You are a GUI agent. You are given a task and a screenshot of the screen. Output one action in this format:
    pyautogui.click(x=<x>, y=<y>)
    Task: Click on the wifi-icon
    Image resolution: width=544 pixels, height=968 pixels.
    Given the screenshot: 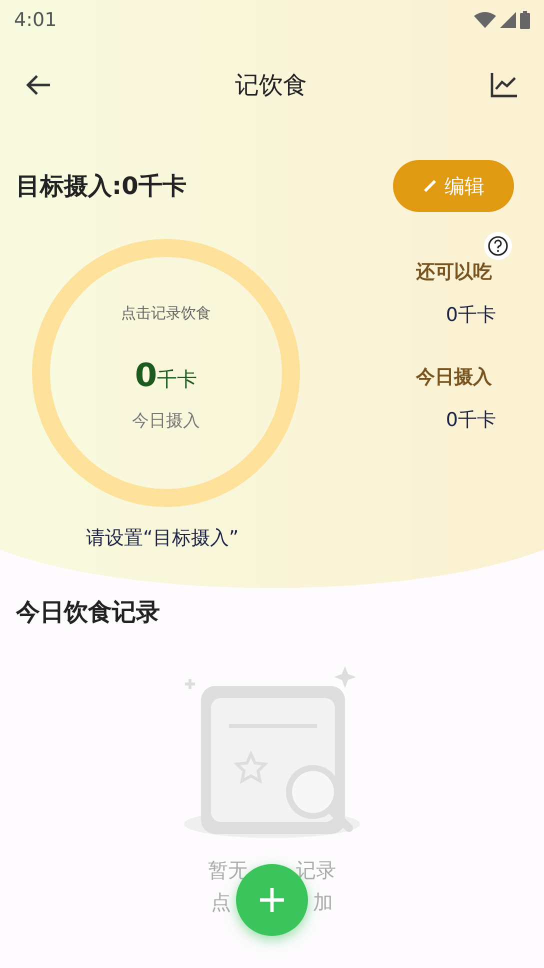 What is the action you would take?
    pyautogui.click(x=485, y=20)
    